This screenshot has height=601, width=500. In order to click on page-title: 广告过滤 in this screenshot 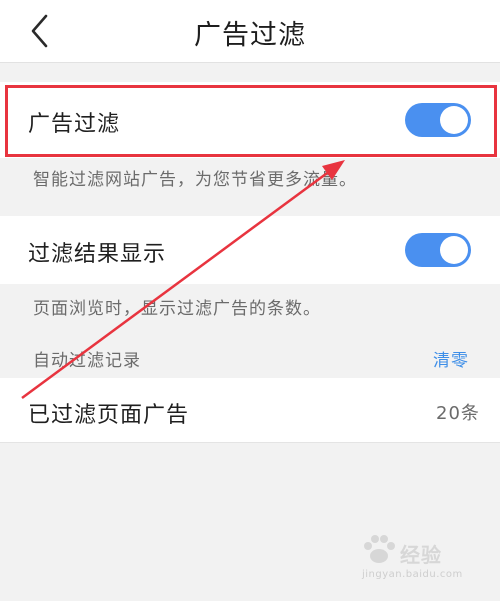, I will do `click(250, 35)`.